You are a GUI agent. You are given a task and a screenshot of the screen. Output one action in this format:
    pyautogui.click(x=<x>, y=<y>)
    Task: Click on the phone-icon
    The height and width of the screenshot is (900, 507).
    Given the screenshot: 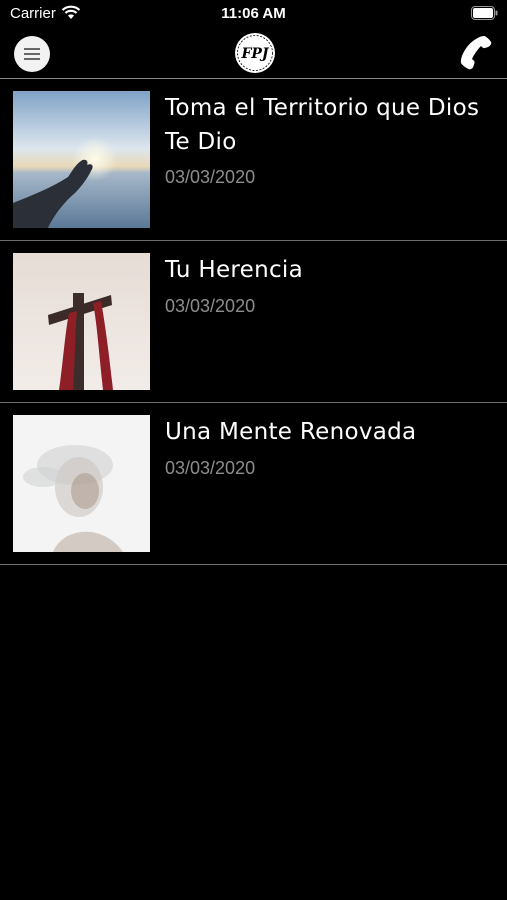 What is the action you would take?
    pyautogui.click(x=474, y=53)
    